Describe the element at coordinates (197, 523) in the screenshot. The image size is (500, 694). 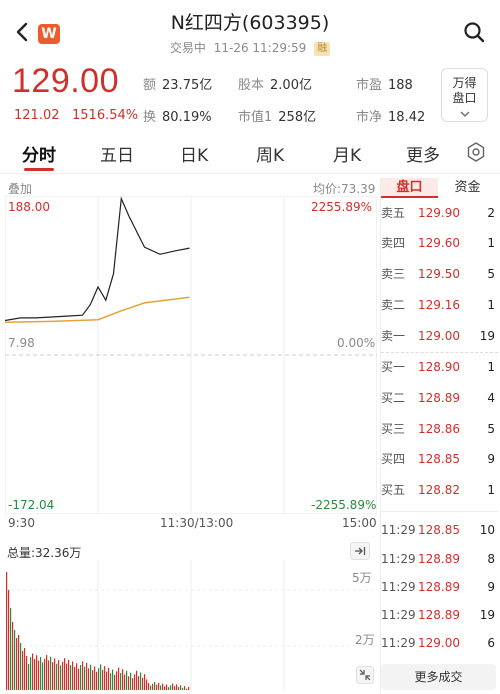
I see `x-axis-mid: 11:30/13:00` at that location.